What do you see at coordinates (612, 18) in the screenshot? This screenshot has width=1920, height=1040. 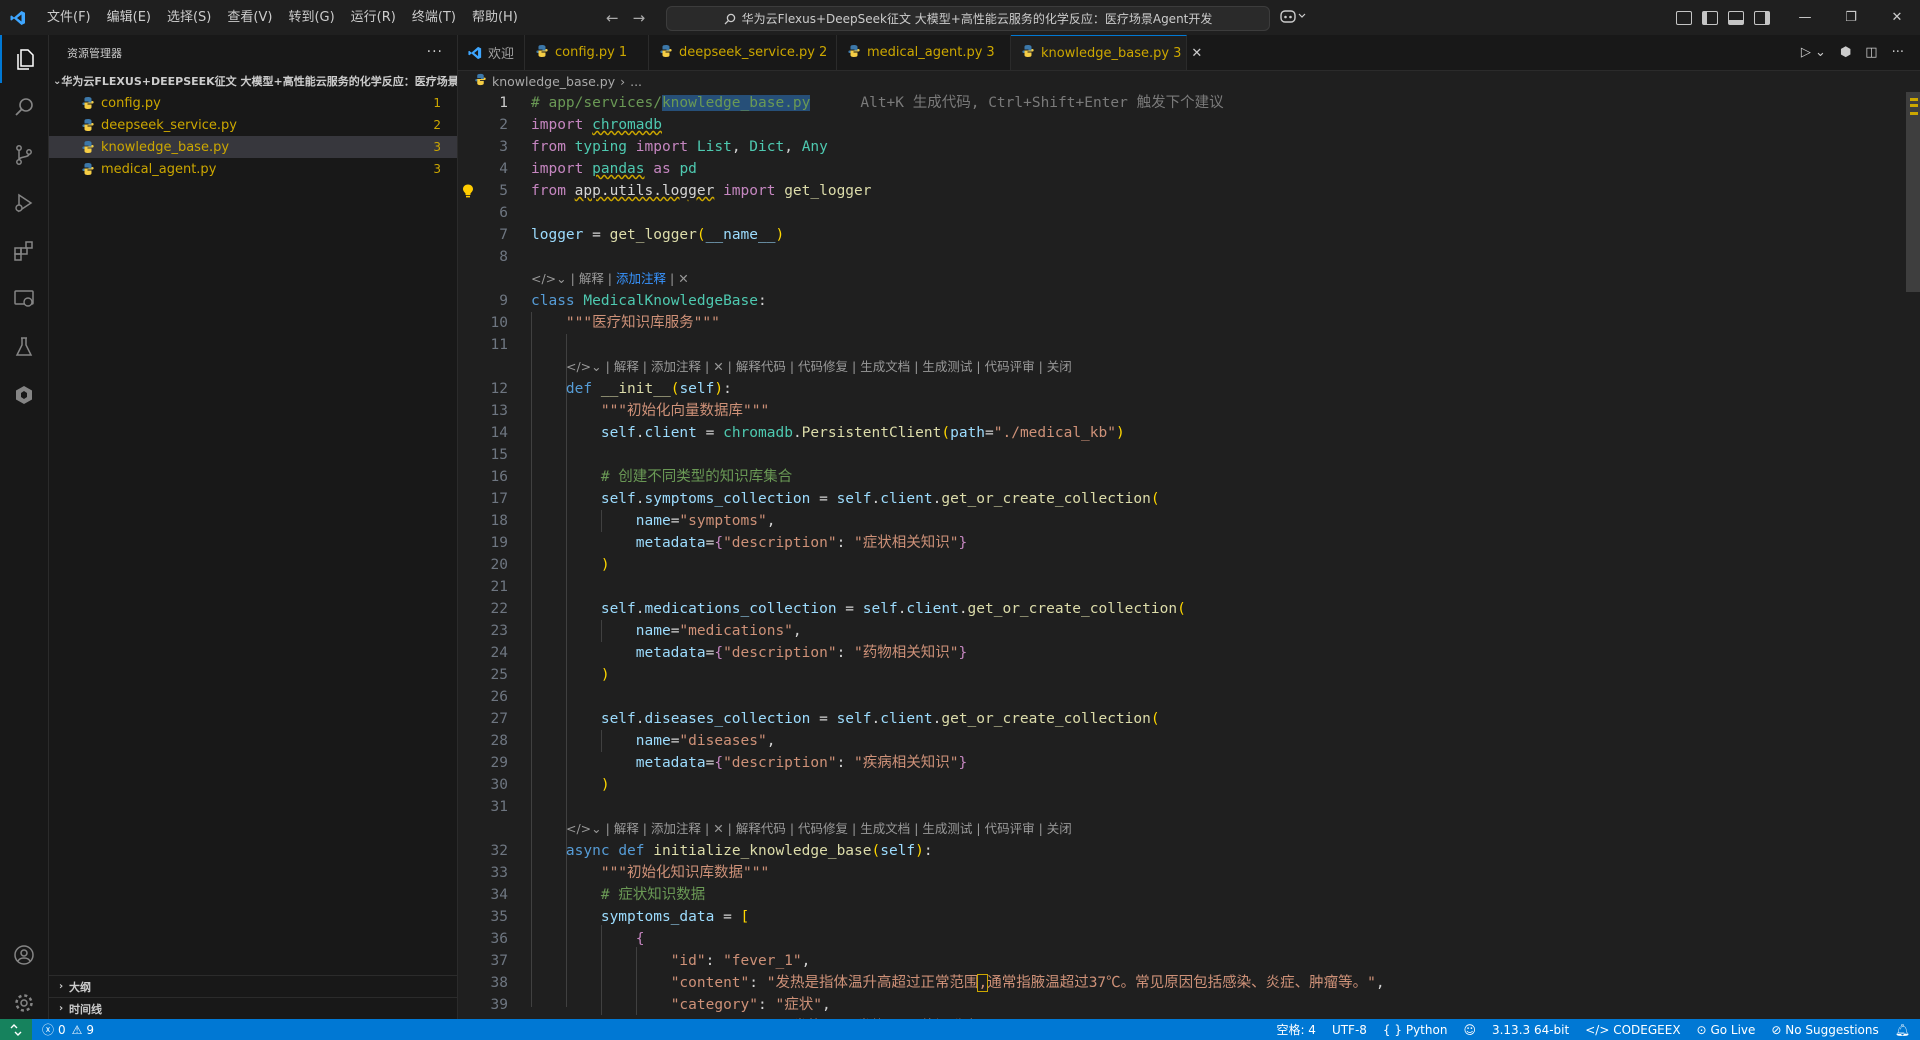 I see `back-arrow-icon: ←` at bounding box center [612, 18].